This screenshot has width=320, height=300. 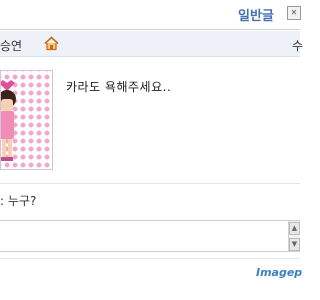 I want to click on header-divider, so click(x=150, y=29).